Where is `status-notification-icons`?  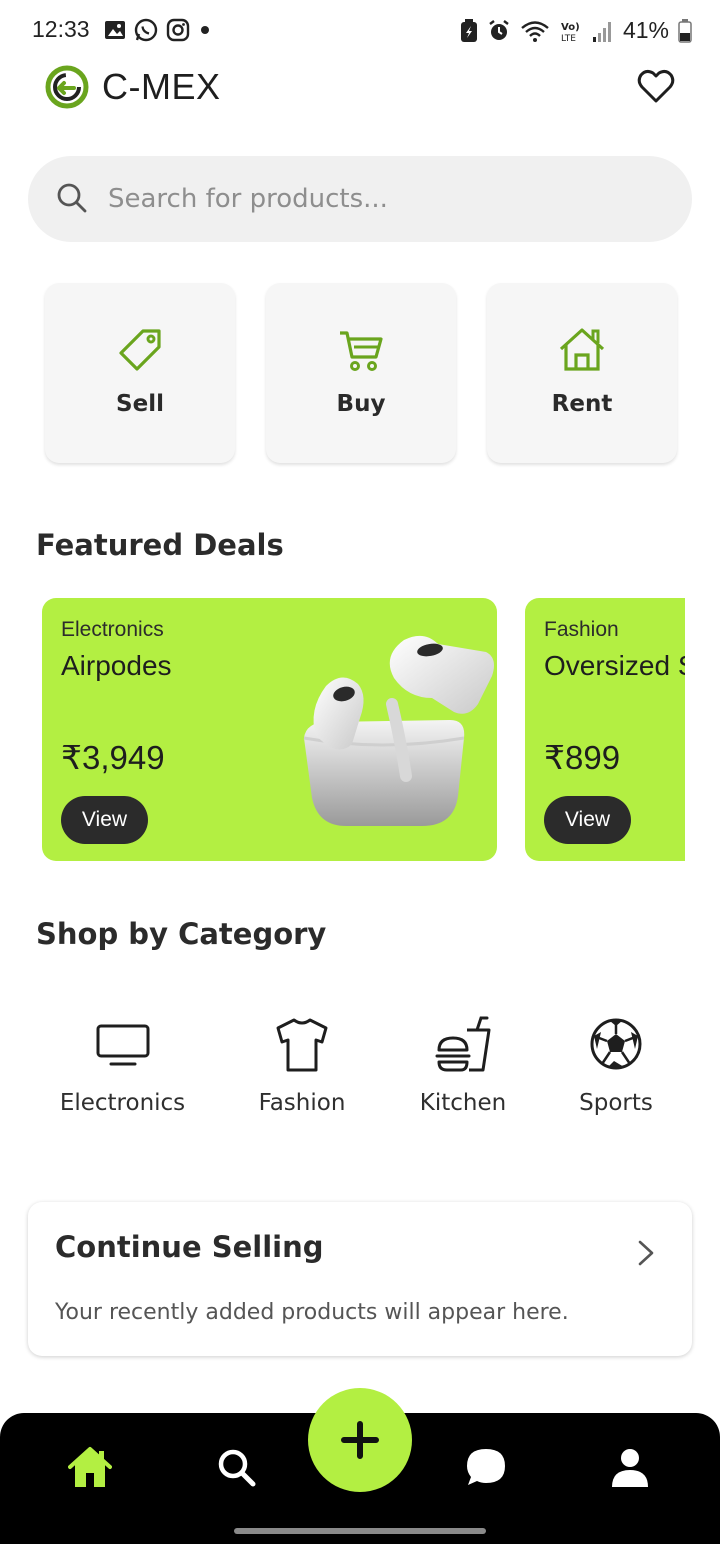
status-notification-icons is located at coordinates (158, 30).